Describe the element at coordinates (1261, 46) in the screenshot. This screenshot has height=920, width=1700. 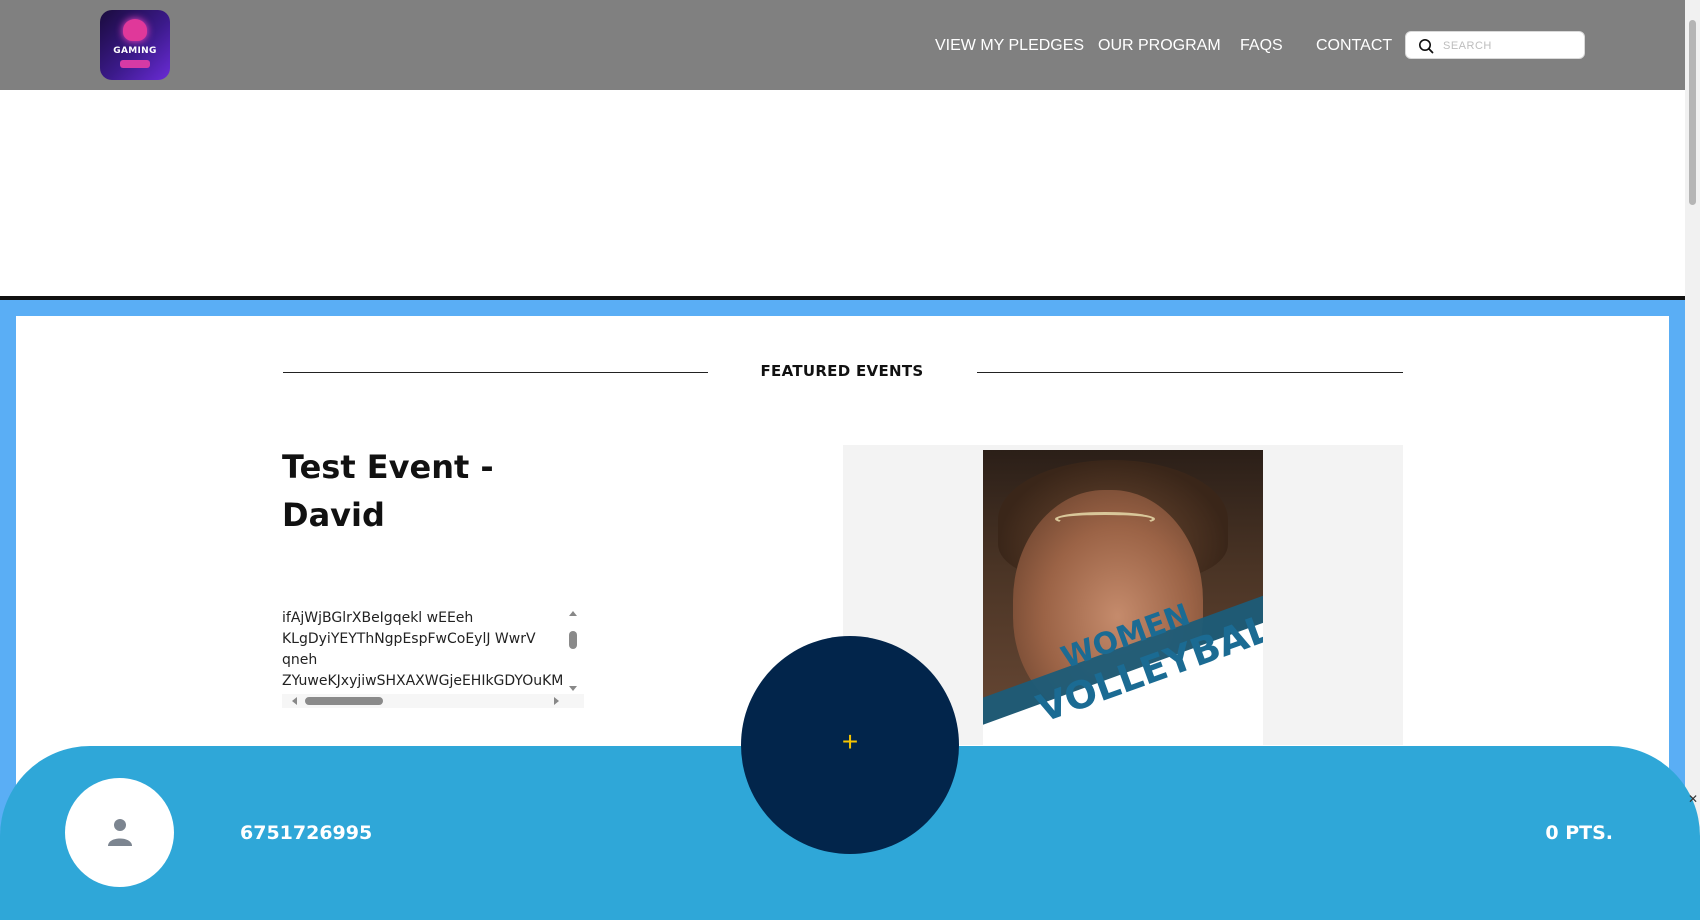
I see `nav-faqs: FAQS` at that location.